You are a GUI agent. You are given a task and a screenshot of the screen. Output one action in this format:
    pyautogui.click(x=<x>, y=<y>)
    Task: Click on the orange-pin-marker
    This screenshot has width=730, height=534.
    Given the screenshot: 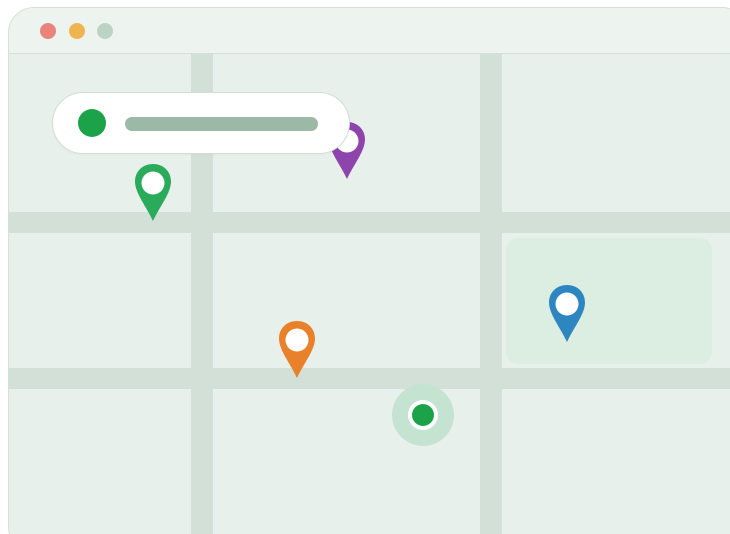 What is the action you would take?
    pyautogui.click(x=297, y=350)
    